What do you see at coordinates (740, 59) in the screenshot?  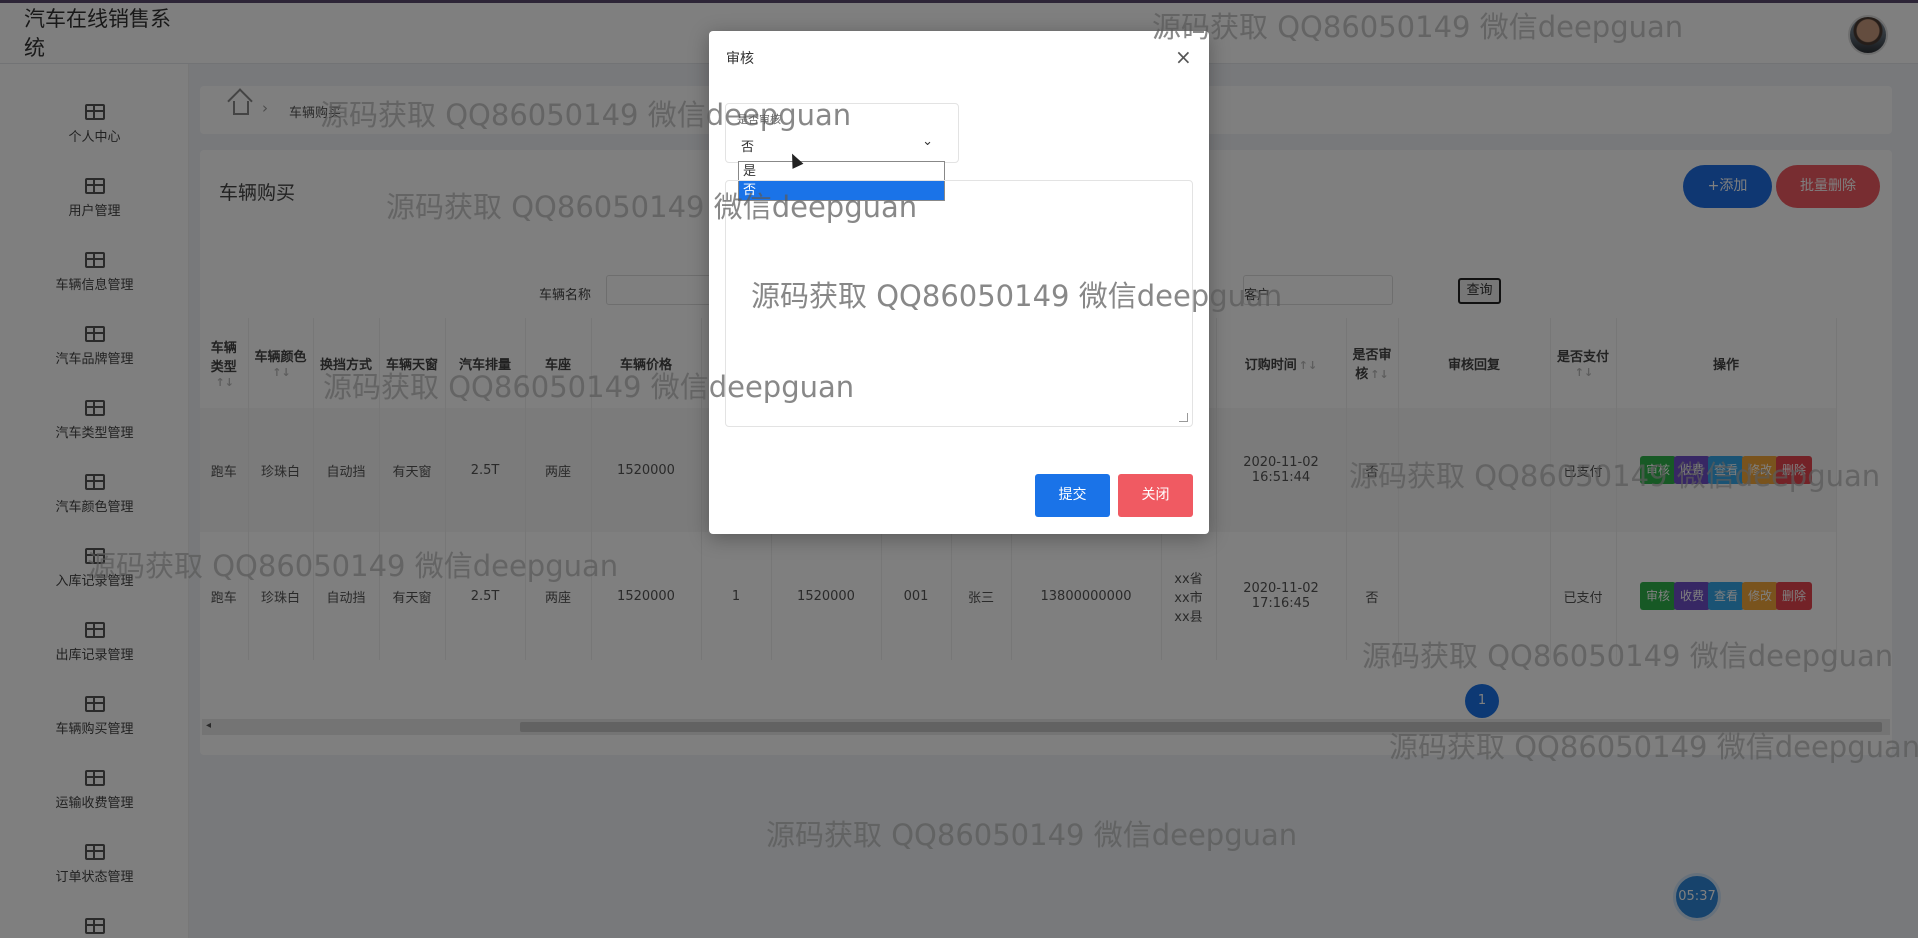 I see `dialog-title: 审核` at bounding box center [740, 59].